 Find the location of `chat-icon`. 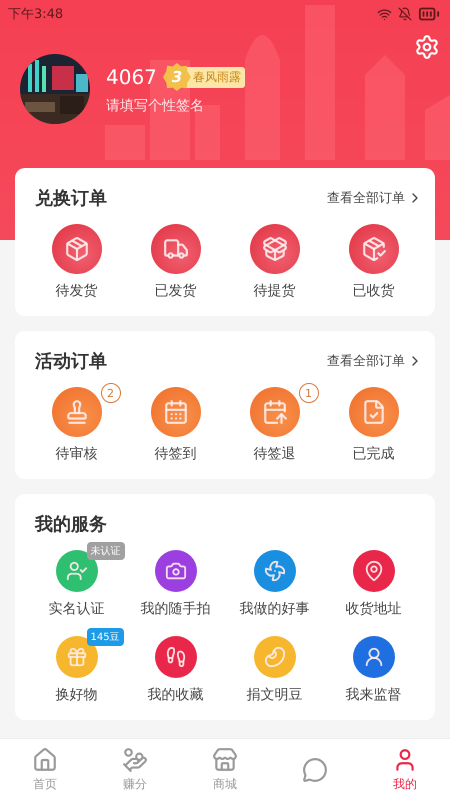

chat-icon is located at coordinates (315, 769).